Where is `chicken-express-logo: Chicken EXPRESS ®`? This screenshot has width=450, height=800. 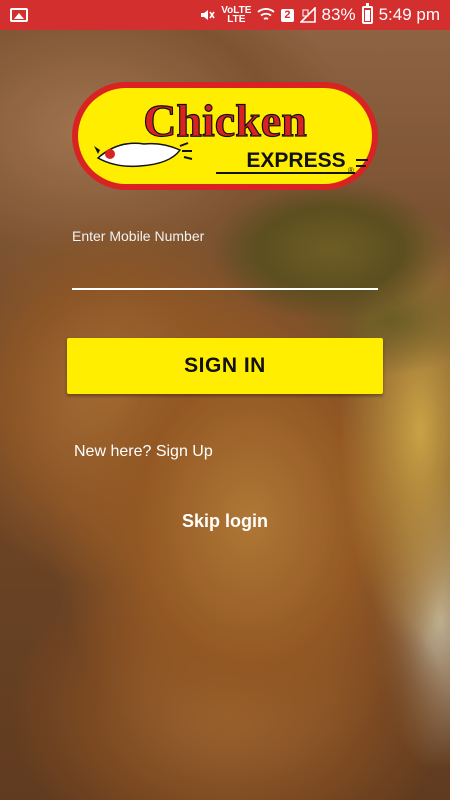
chicken-express-logo: Chicken EXPRESS ® is located at coordinates (225, 136).